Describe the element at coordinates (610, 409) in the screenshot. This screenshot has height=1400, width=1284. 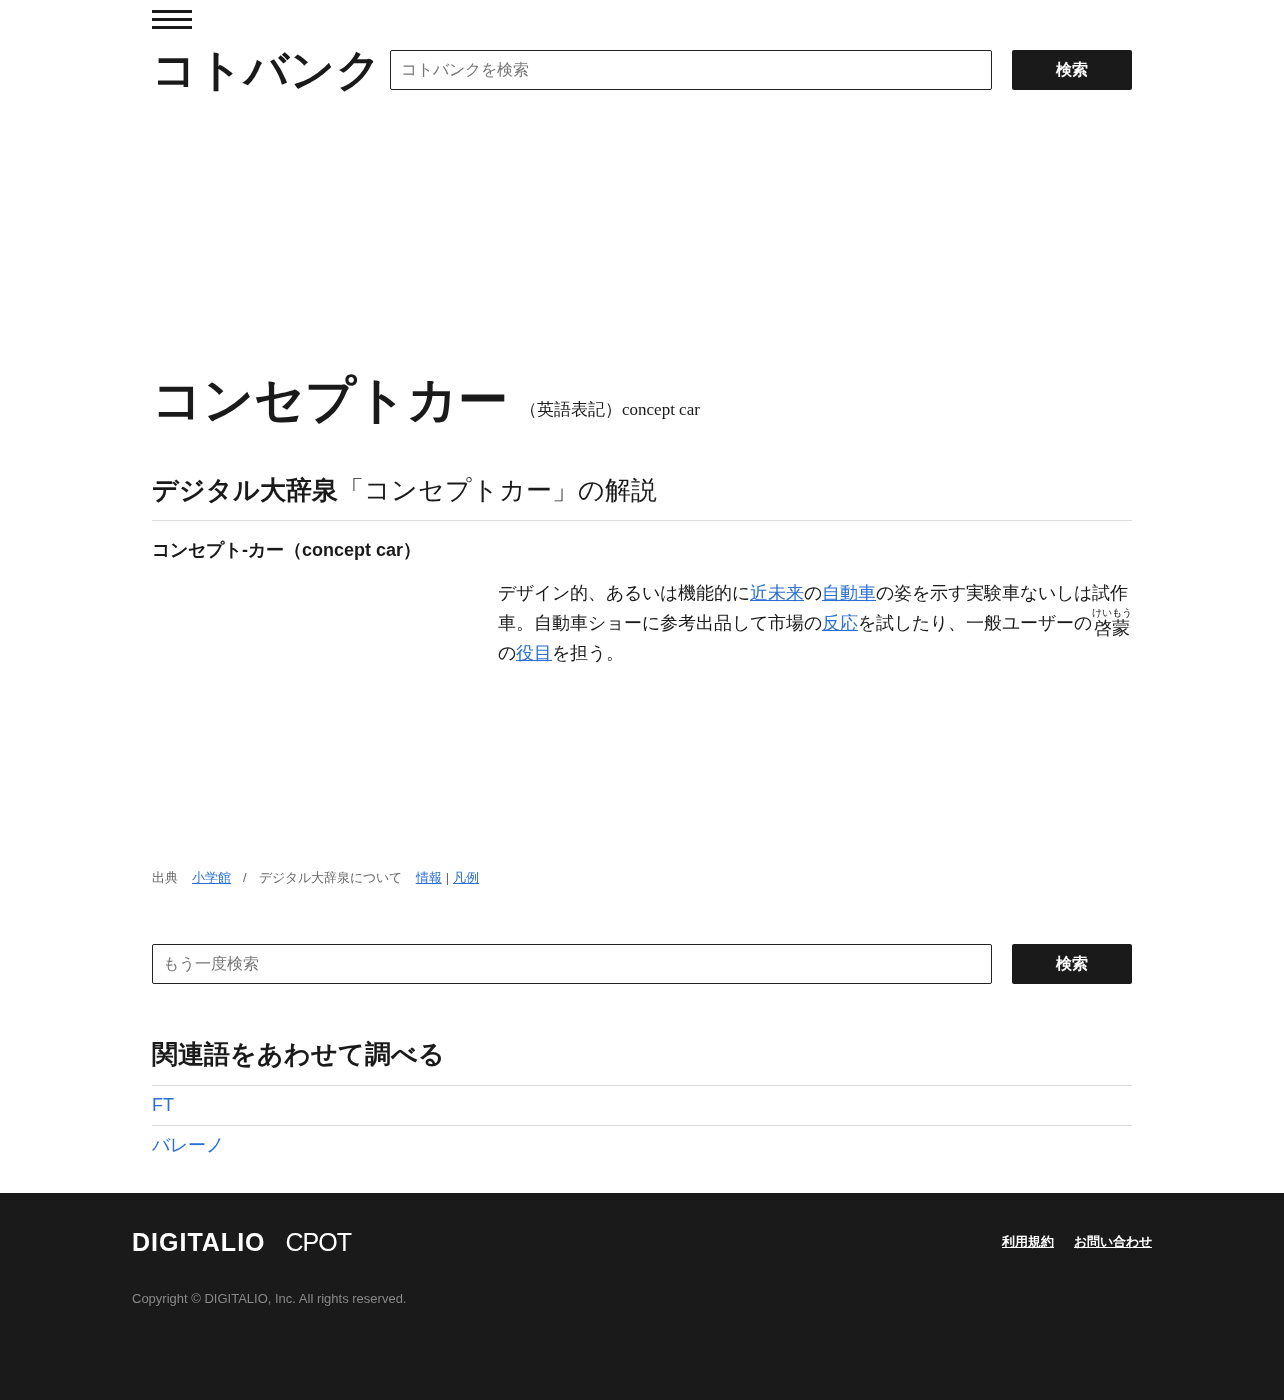
I see `english-notation: （英語表記）concept car` at that location.